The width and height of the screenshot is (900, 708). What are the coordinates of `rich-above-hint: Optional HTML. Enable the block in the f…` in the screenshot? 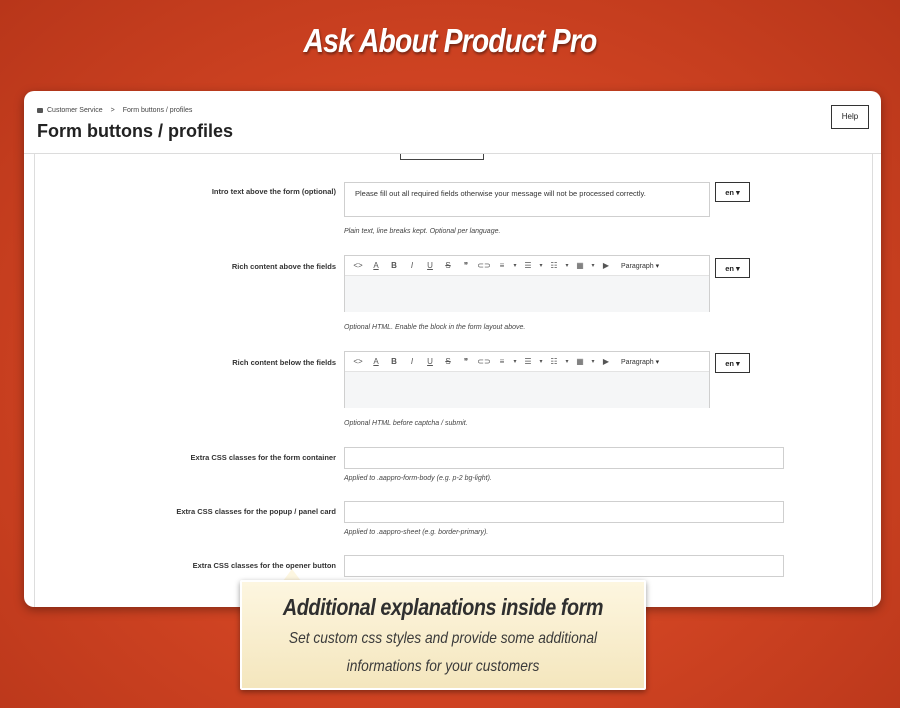 It's located at (435, 327).